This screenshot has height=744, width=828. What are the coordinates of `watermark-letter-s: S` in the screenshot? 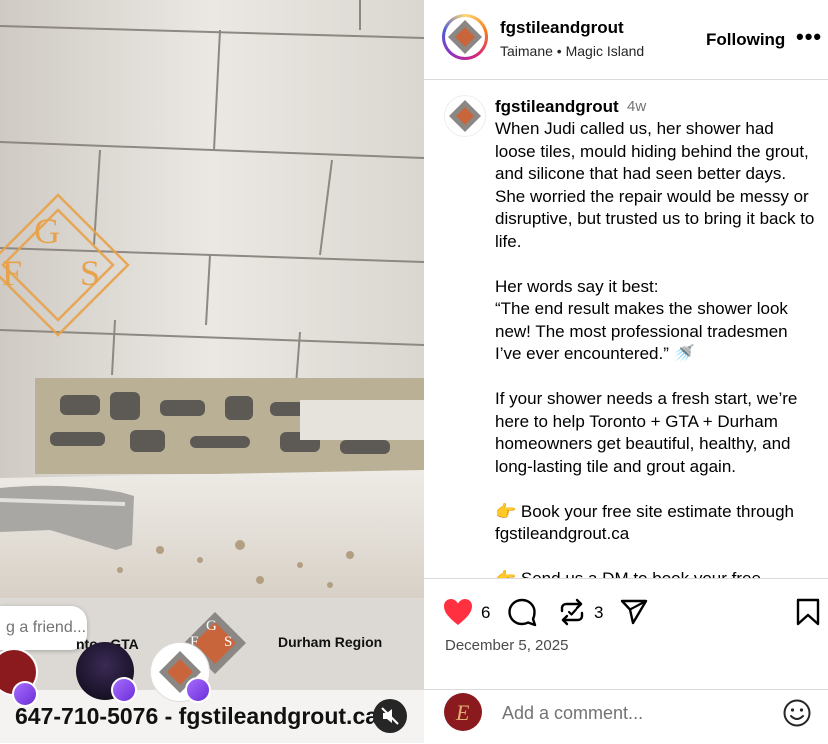 It's located at (90, 273).